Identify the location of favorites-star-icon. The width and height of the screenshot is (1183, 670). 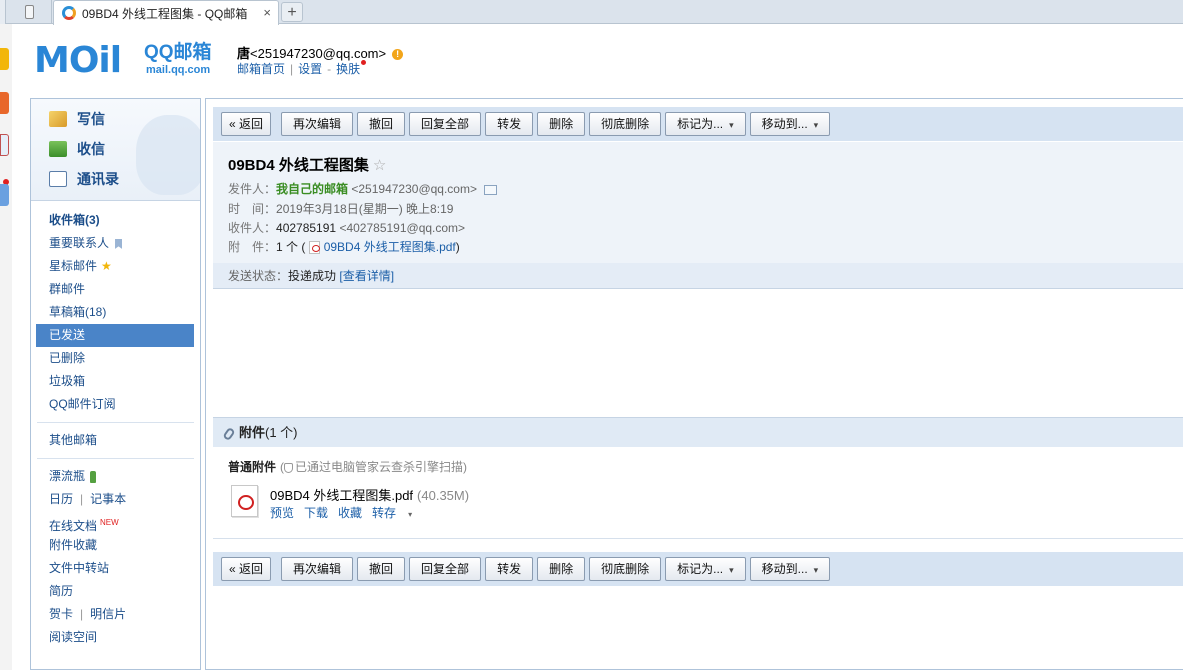
(4, 59).